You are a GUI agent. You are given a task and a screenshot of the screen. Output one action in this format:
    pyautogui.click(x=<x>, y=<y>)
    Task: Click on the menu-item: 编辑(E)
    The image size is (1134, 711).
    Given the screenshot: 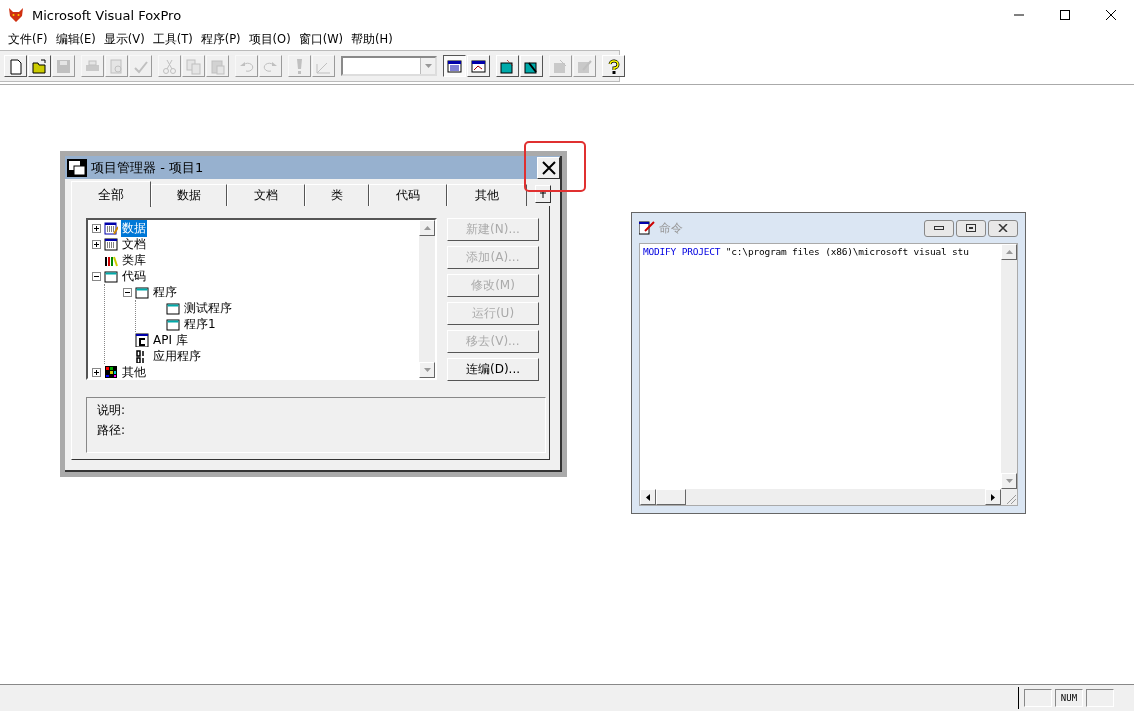 What is the action you would take?
    pyautogui.click(x=75, y=39)
    